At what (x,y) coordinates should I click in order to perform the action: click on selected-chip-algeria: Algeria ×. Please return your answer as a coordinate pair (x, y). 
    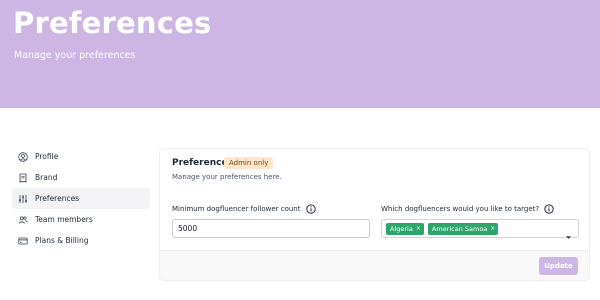
    Looking at the image, I should click on (405, 228).